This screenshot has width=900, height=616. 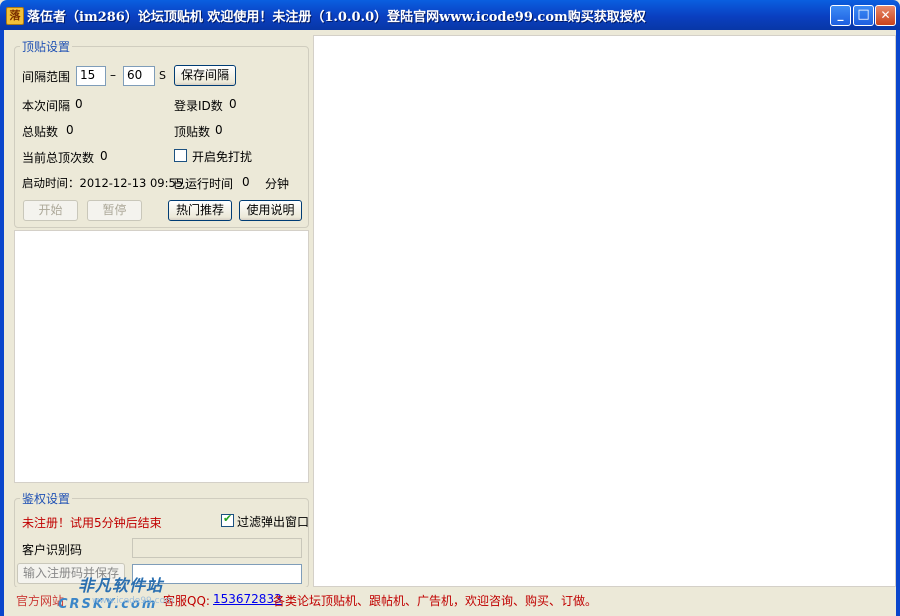 I want to click on close-button: ✕, so click(x=885, y=15).